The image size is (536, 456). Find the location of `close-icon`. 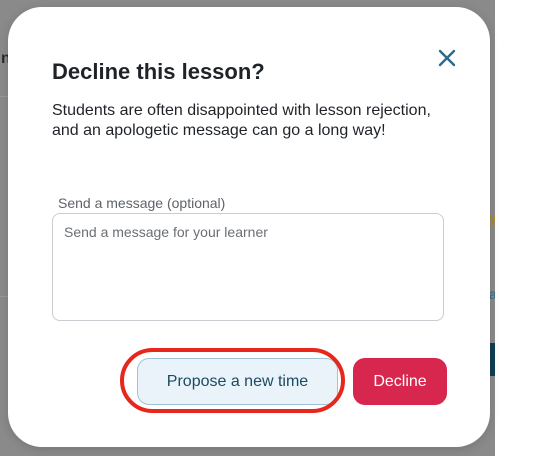

close-icon is located at coordinates (447, 58).